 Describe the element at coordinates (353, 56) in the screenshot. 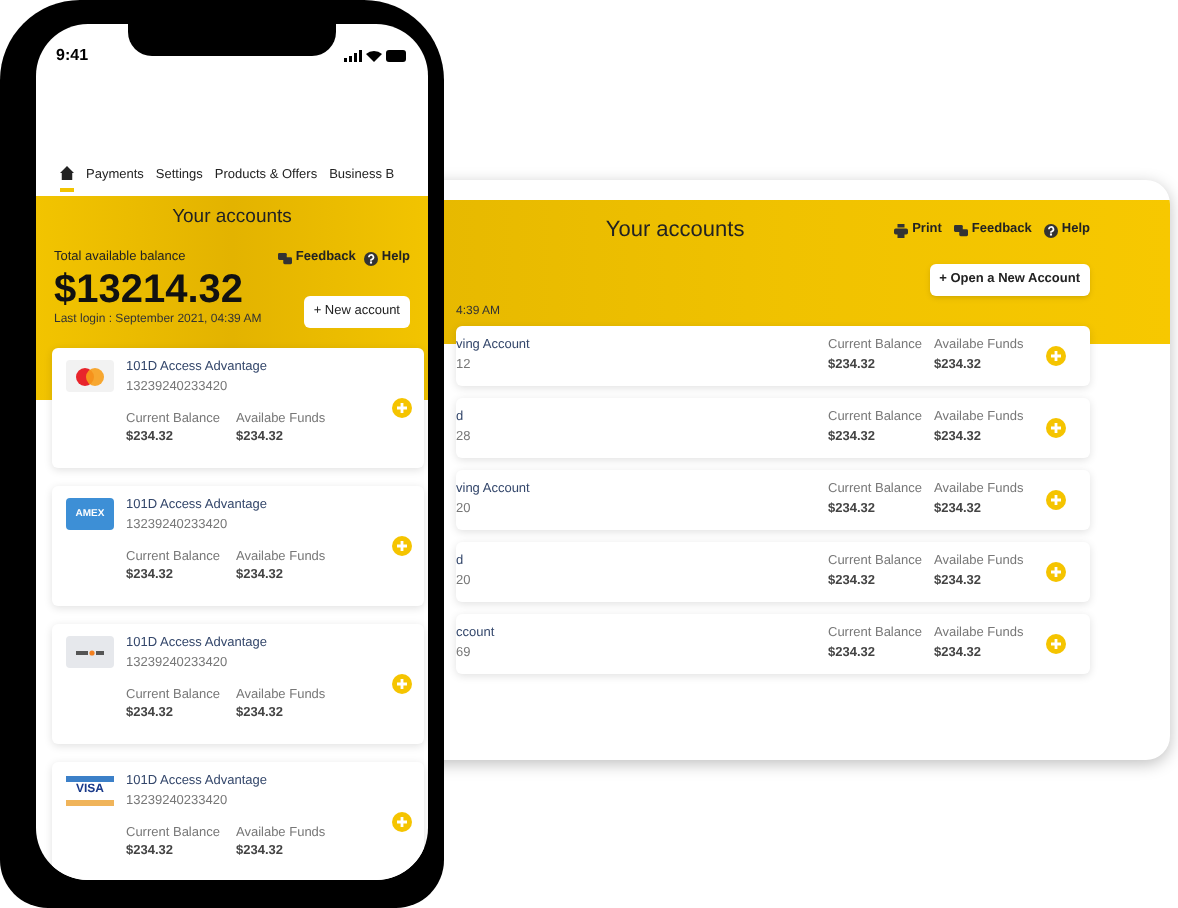

I see `signal-icon` at that location.